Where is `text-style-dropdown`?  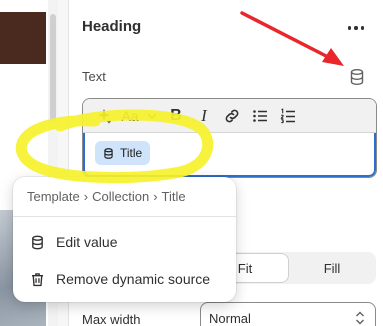 text-style-dropdown is located at coordinates (152, 116).